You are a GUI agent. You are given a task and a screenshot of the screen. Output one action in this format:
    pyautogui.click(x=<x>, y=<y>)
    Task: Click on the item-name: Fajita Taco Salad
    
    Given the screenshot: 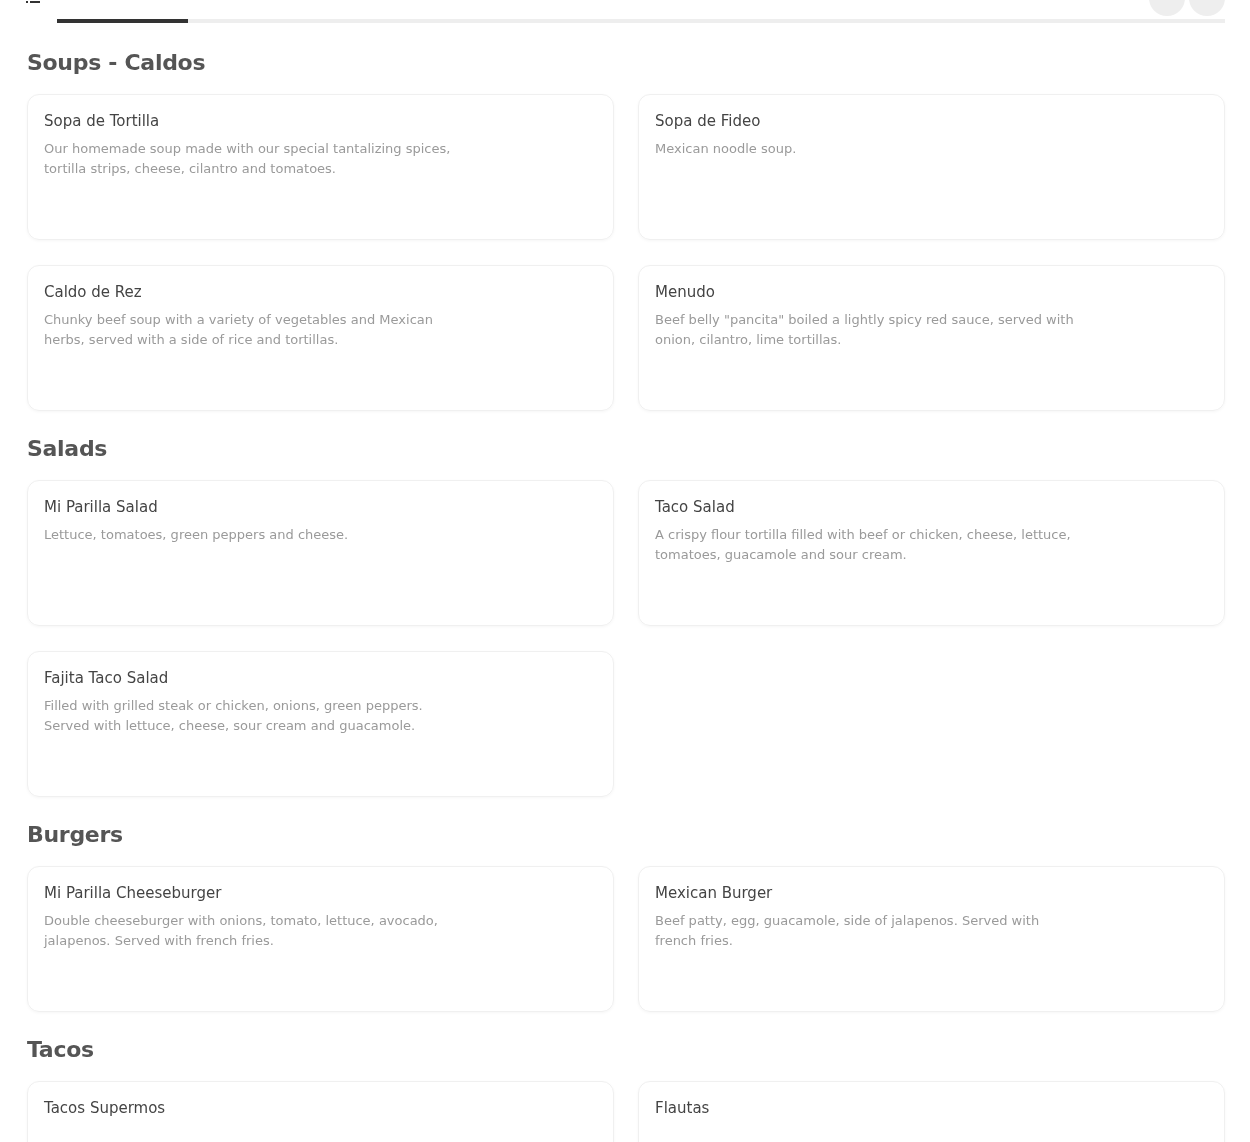 What is the action you would take?
    pyautogui.click(x=106, y=678)
    